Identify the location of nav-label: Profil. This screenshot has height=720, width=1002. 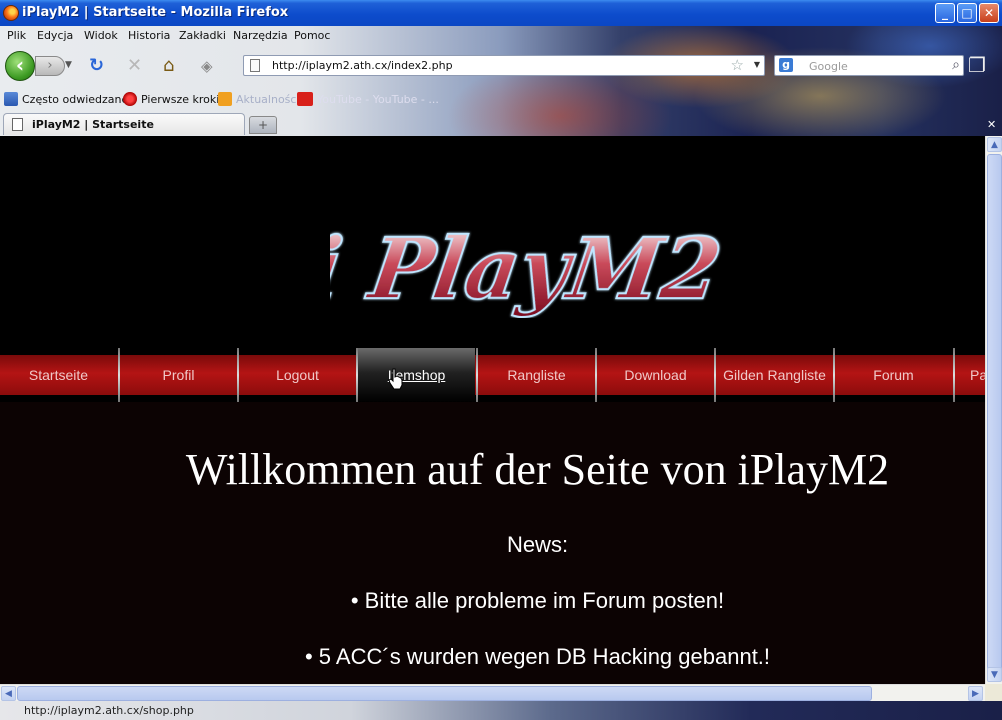
(178, 375).